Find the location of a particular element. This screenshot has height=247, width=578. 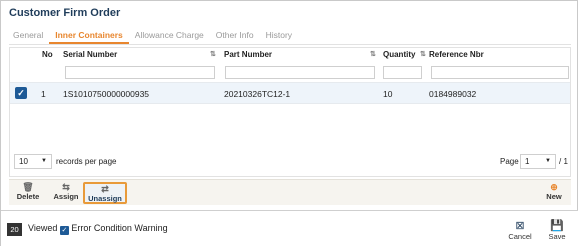

column-header-serial-number: Serial Number is located at coordinates (90, 54).